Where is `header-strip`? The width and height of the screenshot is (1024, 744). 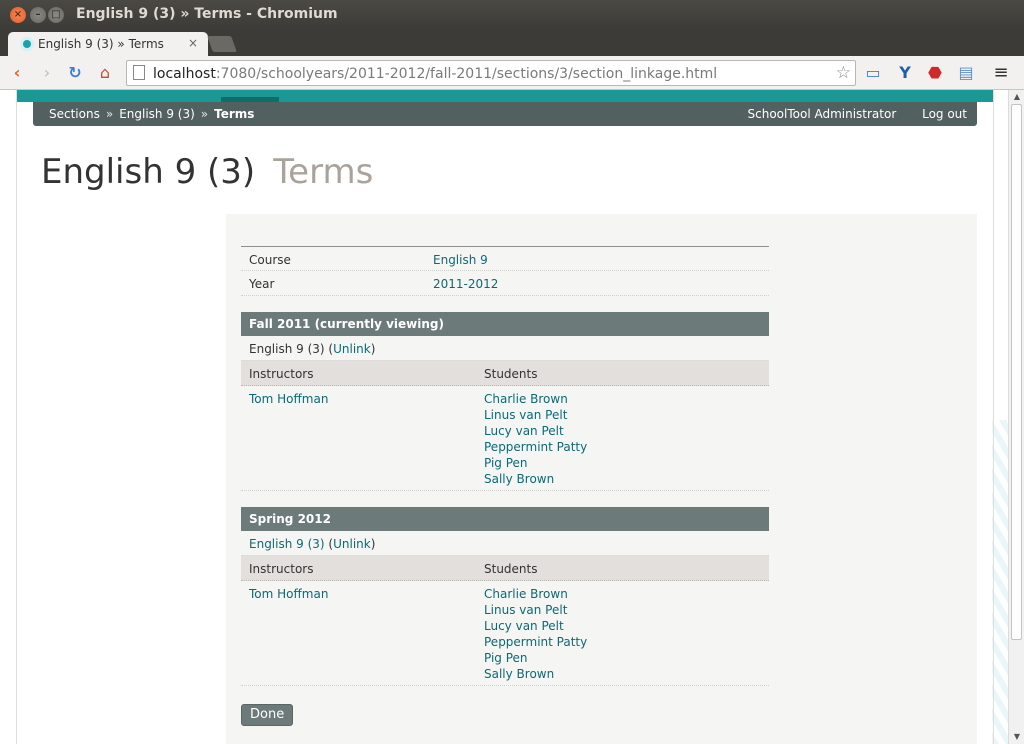
header-strip is located at coordinates (505, 96).